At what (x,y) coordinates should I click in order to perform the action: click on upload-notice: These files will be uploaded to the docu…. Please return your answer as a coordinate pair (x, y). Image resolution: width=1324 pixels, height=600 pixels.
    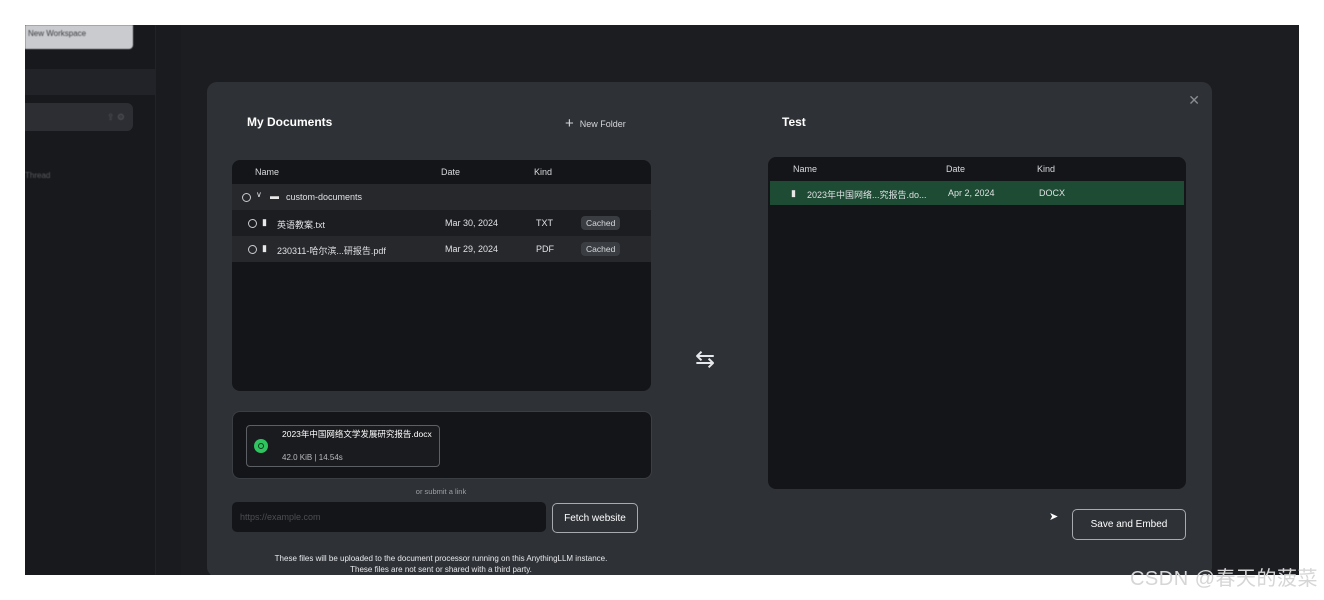
    Looking at the image, I should click on (441, 564).